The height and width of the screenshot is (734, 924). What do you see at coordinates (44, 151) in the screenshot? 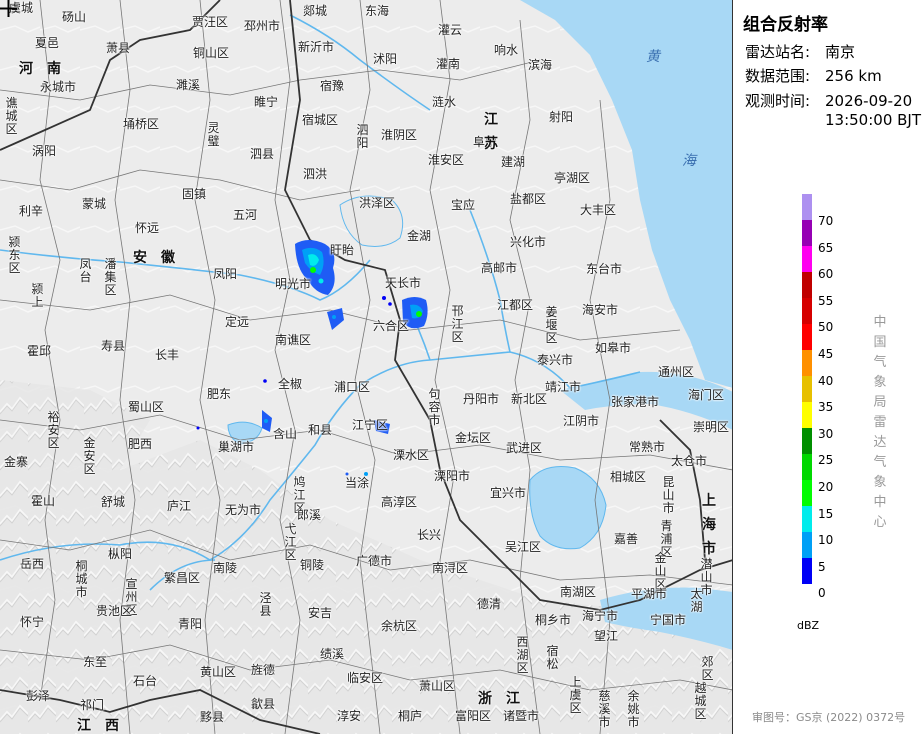
I see `place-label: 涡阳` at bounding box center [44, 151].